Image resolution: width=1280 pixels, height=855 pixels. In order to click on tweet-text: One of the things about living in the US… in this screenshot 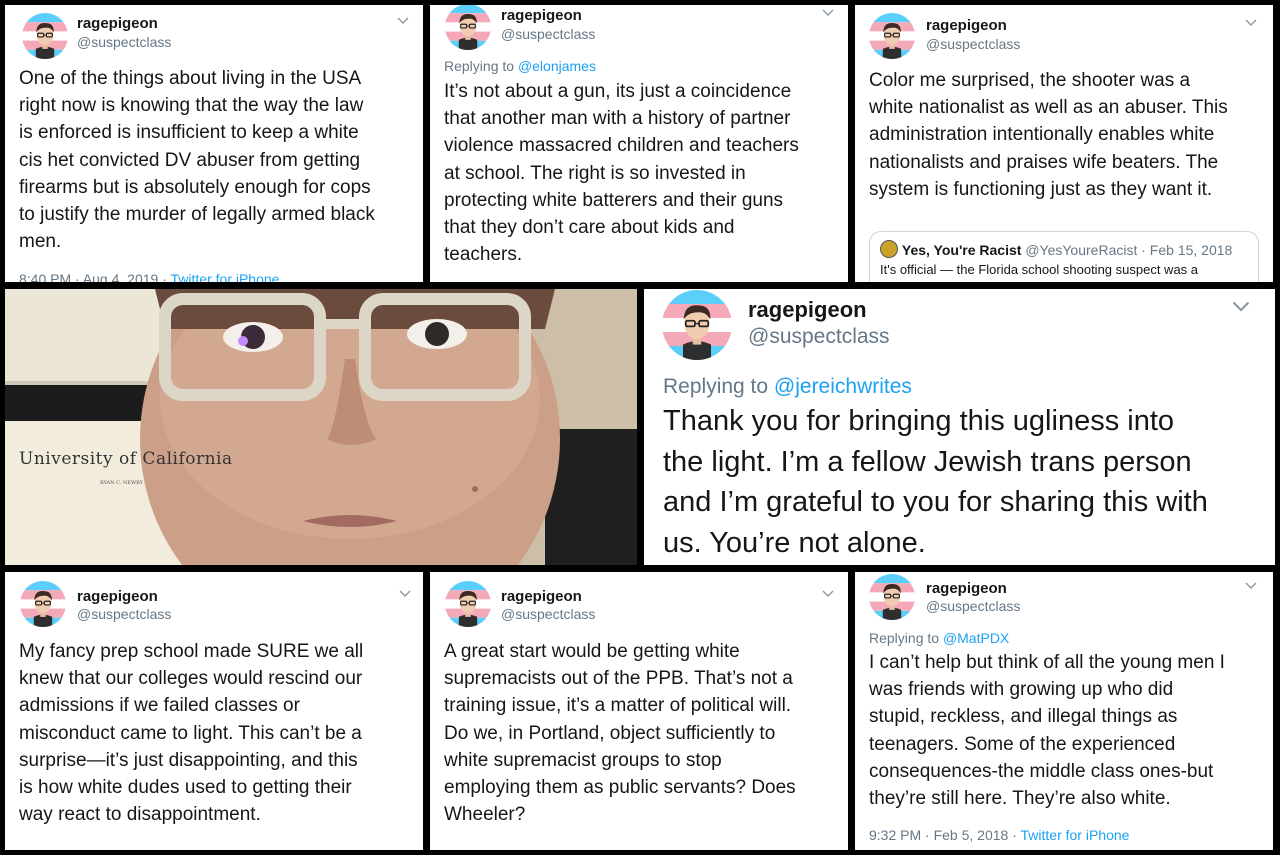, I will do `click(197, 160)`.